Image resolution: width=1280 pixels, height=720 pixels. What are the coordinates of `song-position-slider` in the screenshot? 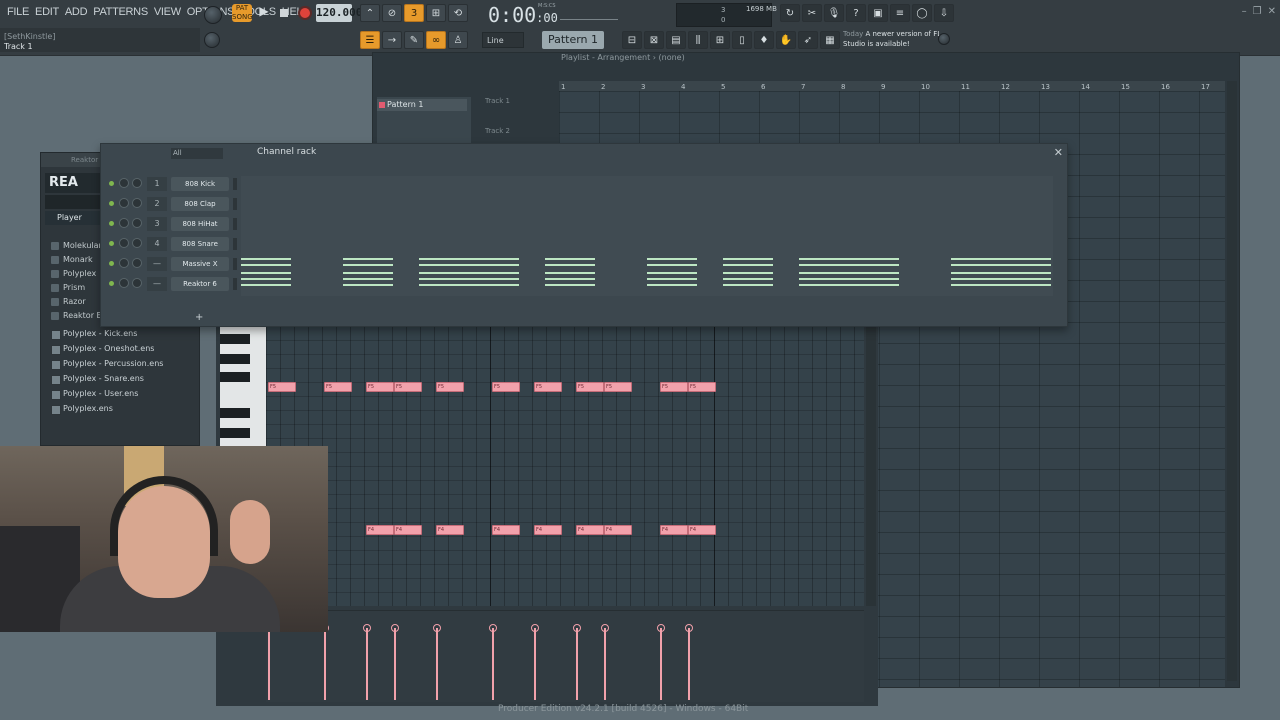 It's located at (589, 13).